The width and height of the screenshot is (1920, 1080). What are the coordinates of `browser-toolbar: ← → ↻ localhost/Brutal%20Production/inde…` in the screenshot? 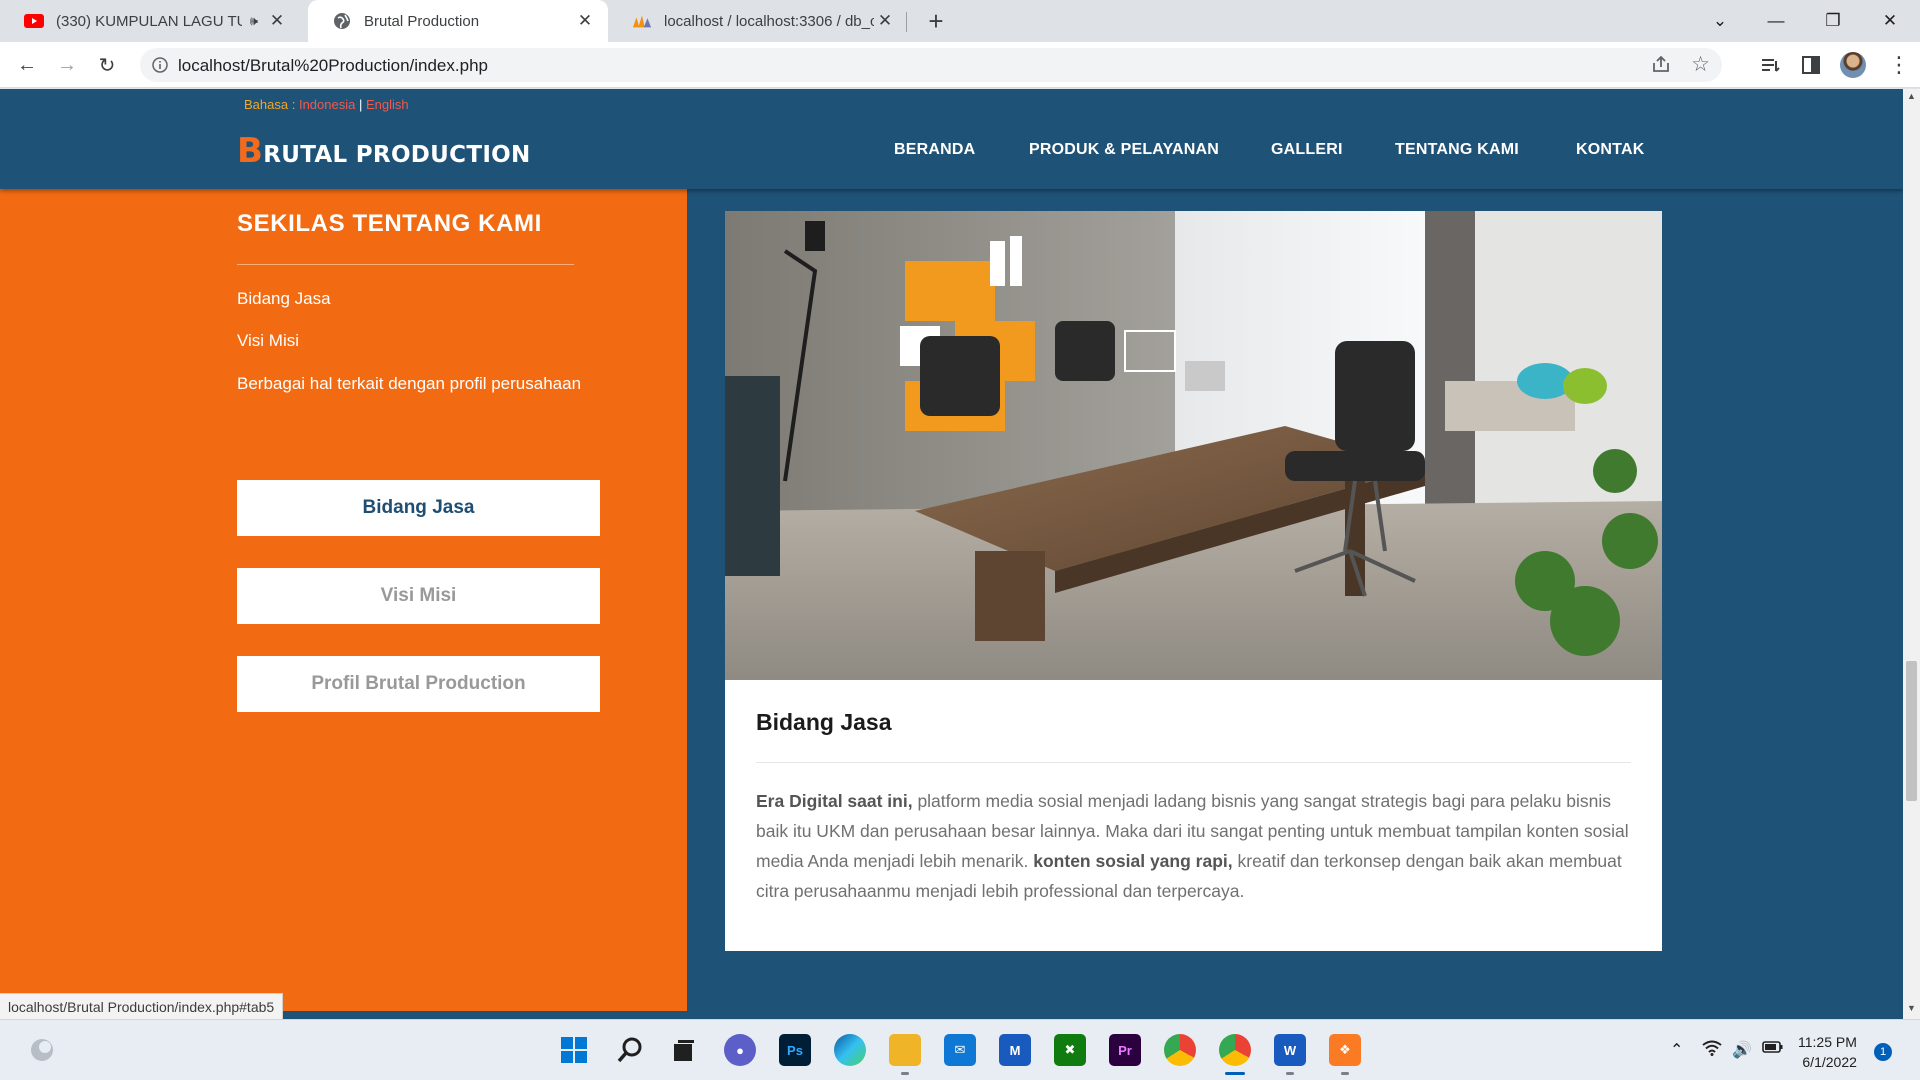 It's located at (960, 65).